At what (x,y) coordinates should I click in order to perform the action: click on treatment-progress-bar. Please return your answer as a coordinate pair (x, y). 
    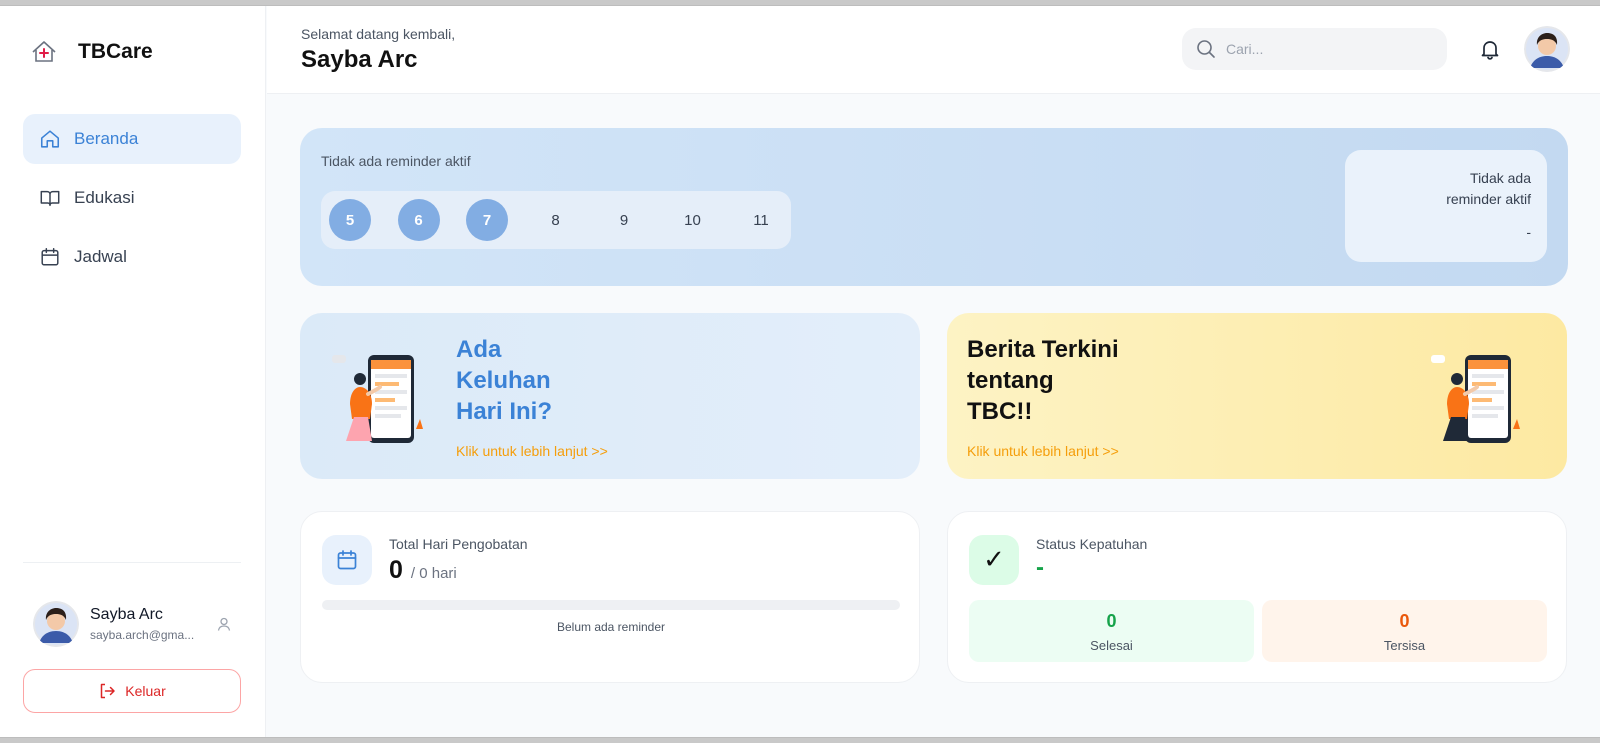
    Looking at the image, I should click on (611, 605).